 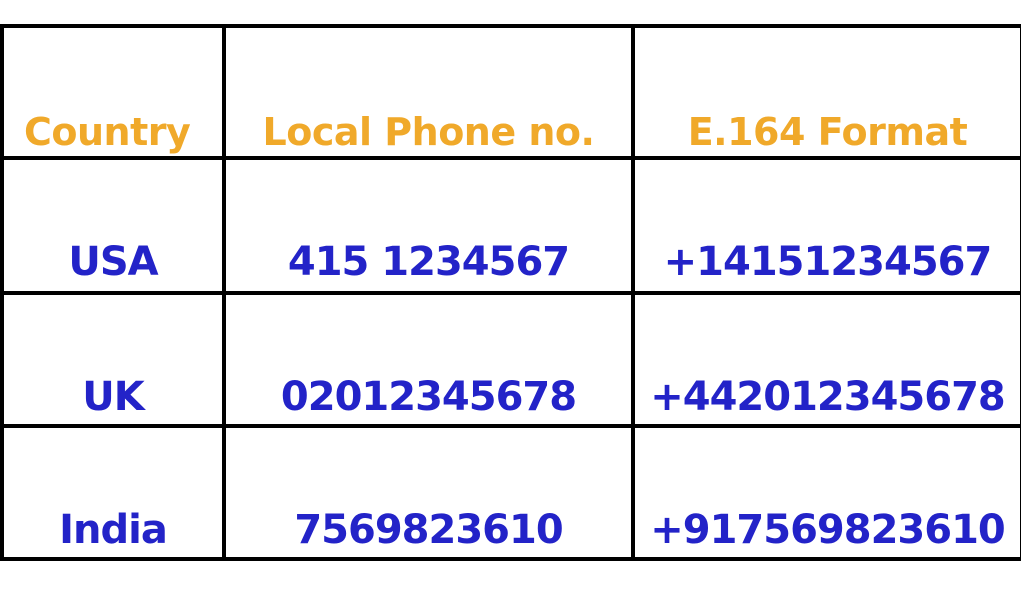 I want to click on cell-country: USA, so click(x=113, y=225).